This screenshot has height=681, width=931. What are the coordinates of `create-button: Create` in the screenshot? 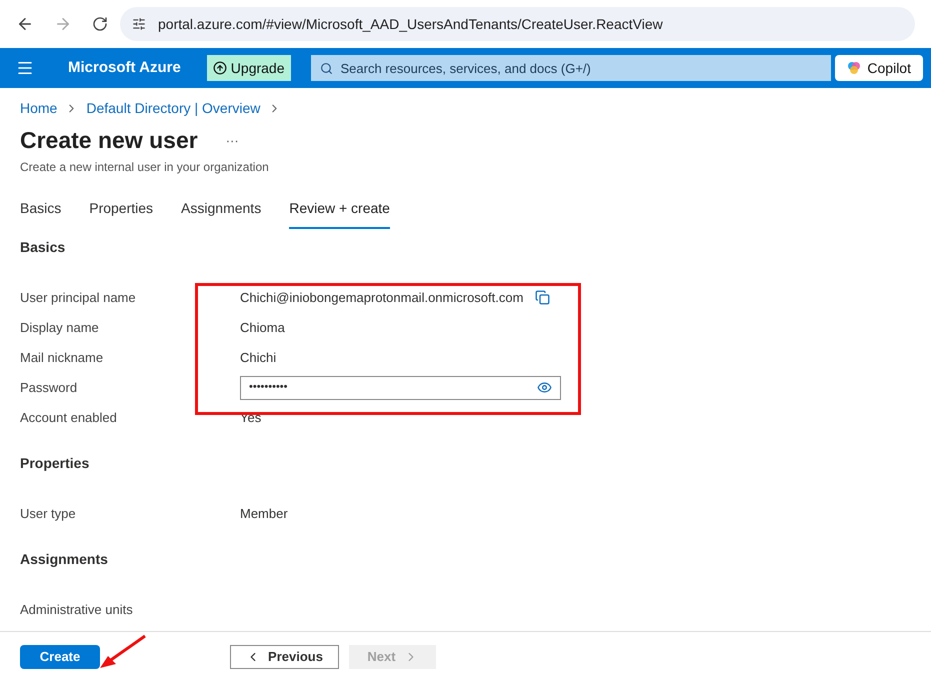 It's located at (60, 656).